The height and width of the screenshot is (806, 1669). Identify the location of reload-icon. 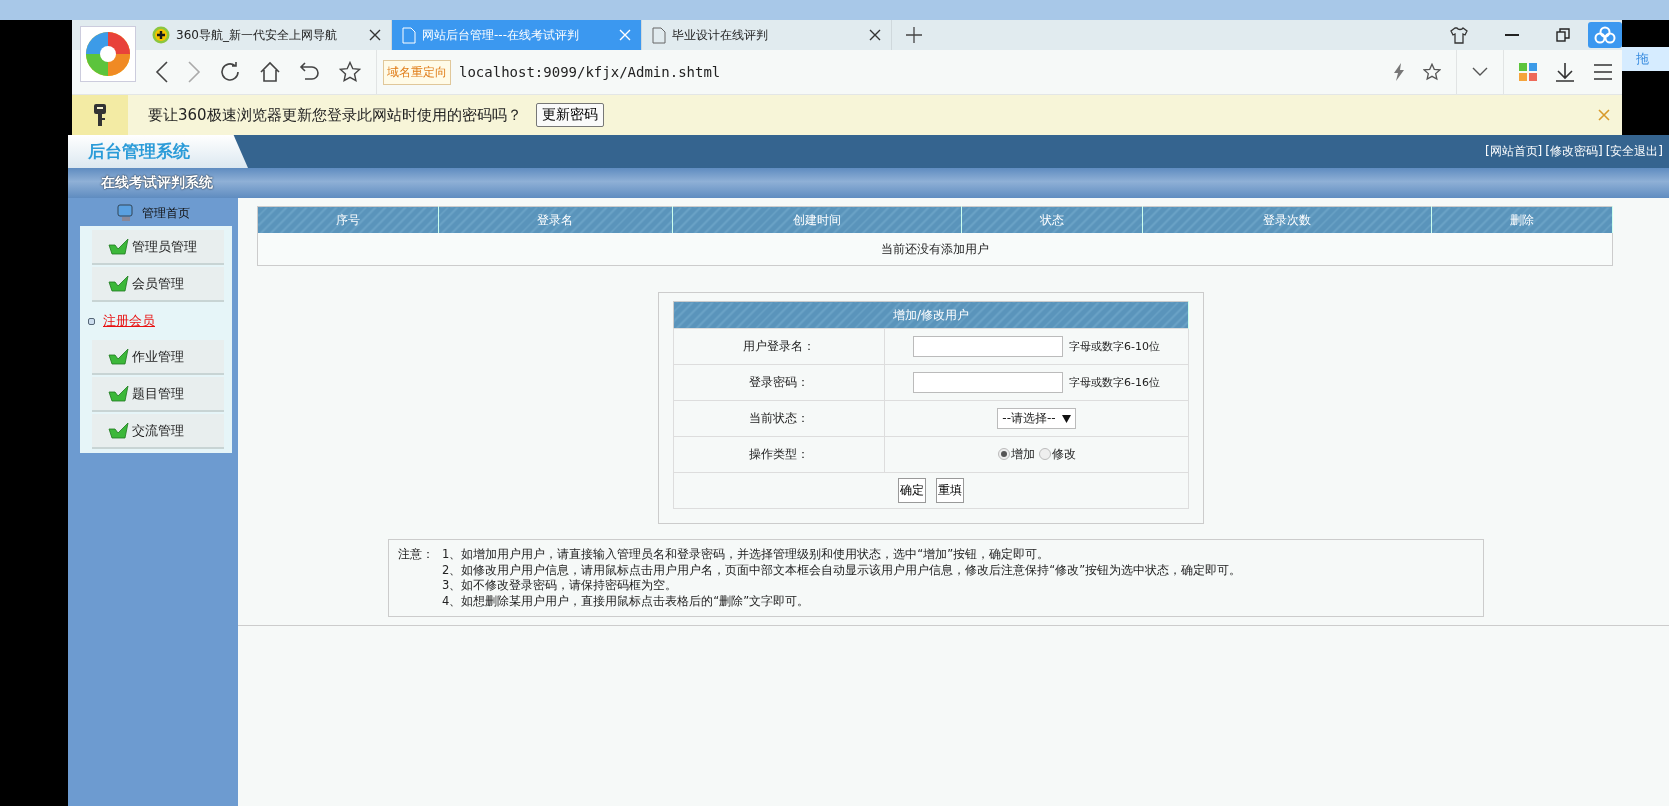
(230, 72).